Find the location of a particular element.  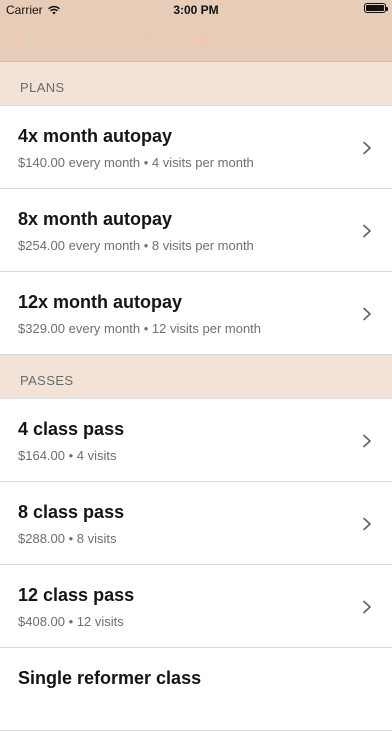

item-title: 4 class pass is located at coordinates (71, 429).